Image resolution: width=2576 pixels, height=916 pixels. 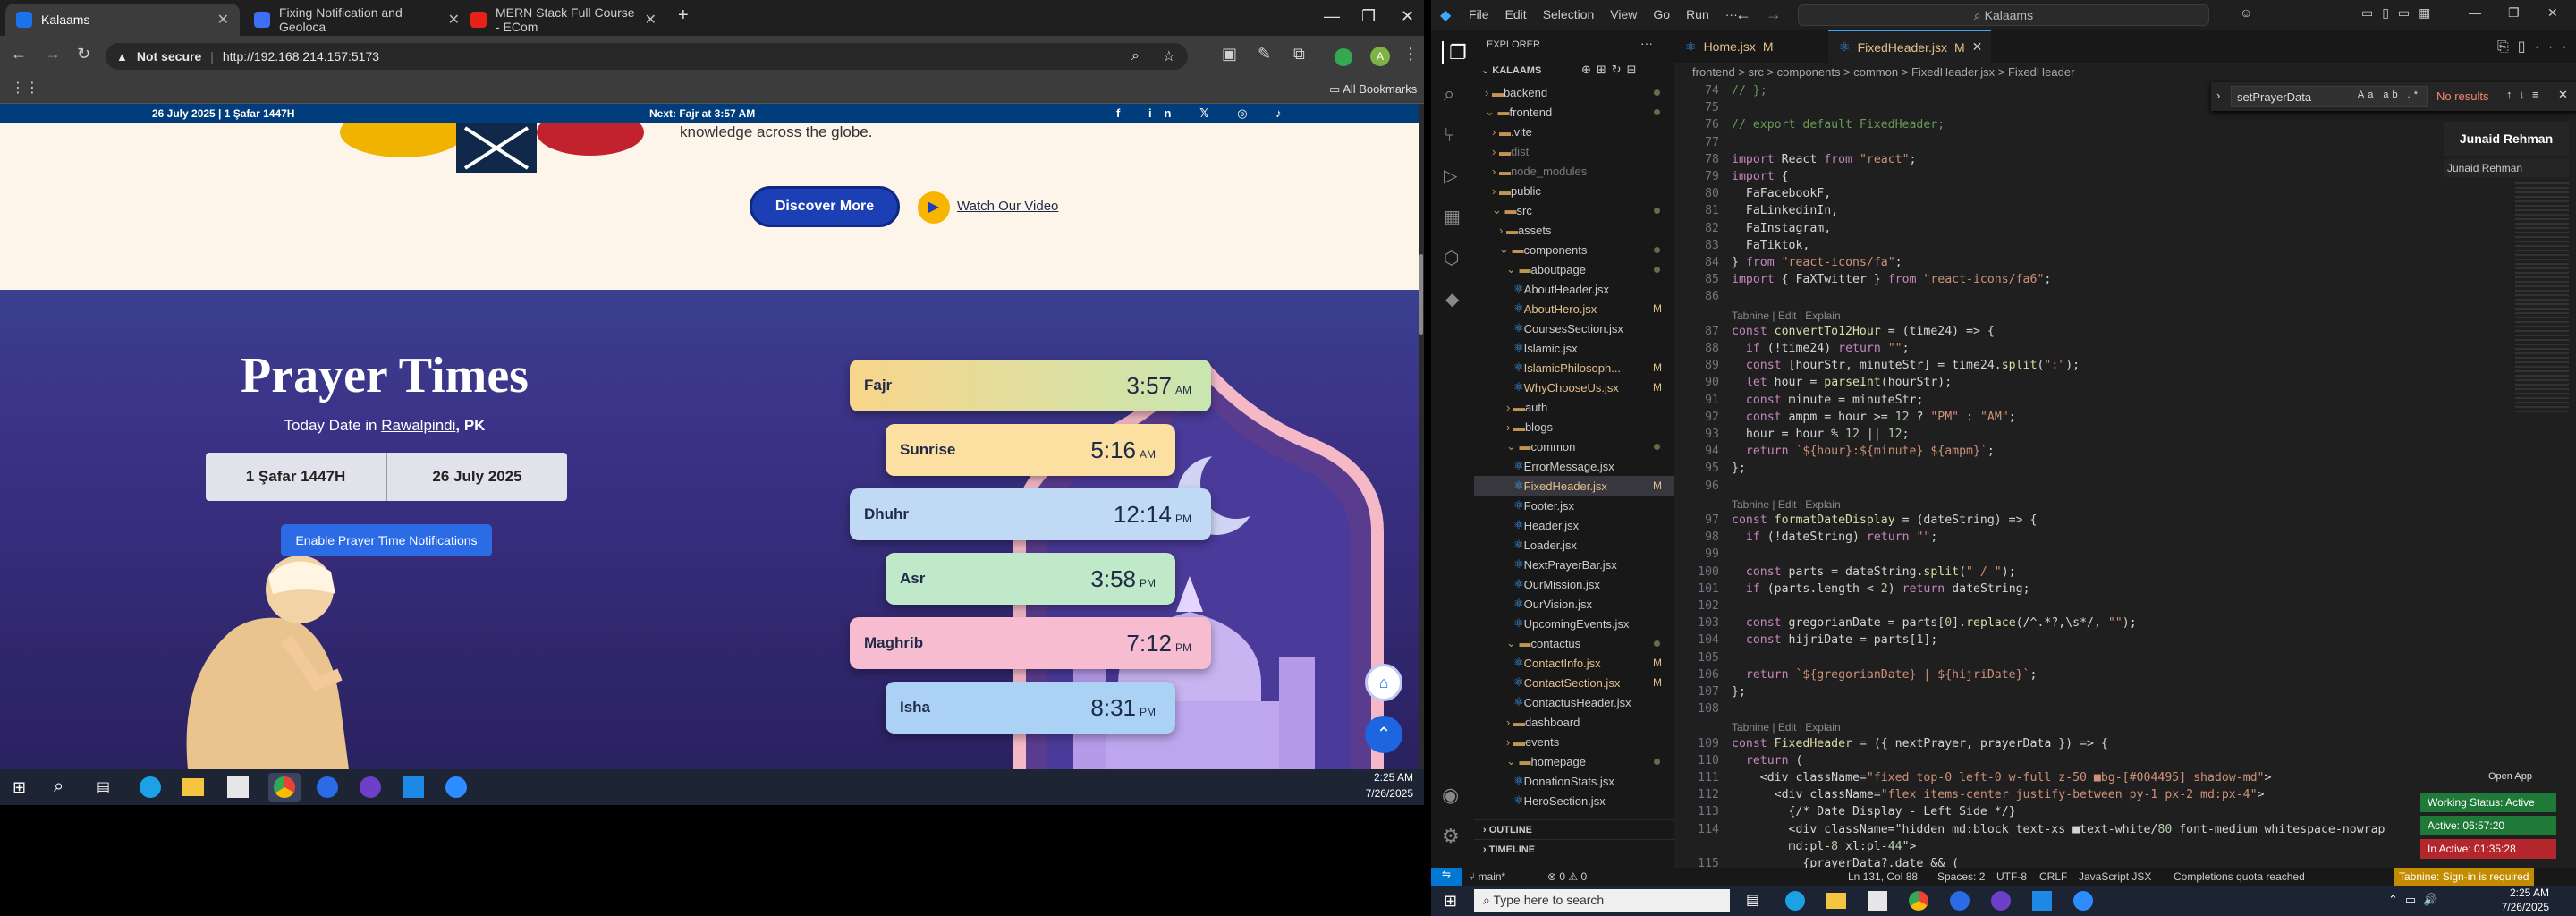 I want to click on find-nav-icons: ↑↓≡, so click(x=2526, y=94).